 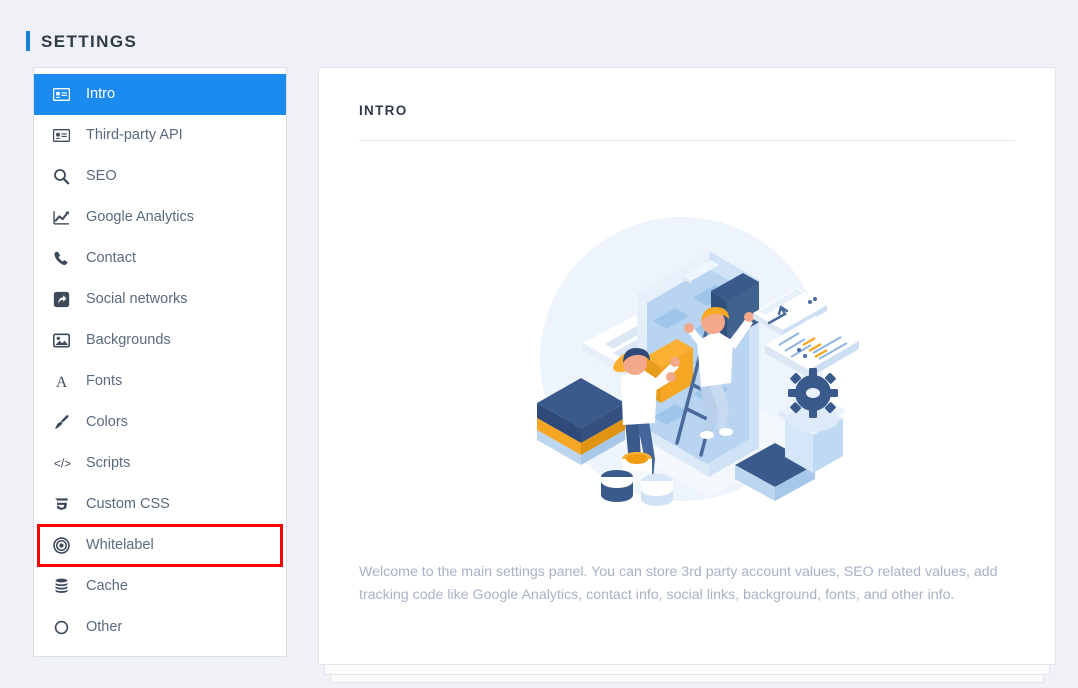 I want to click on image-icon, so click(x=65, y=340).